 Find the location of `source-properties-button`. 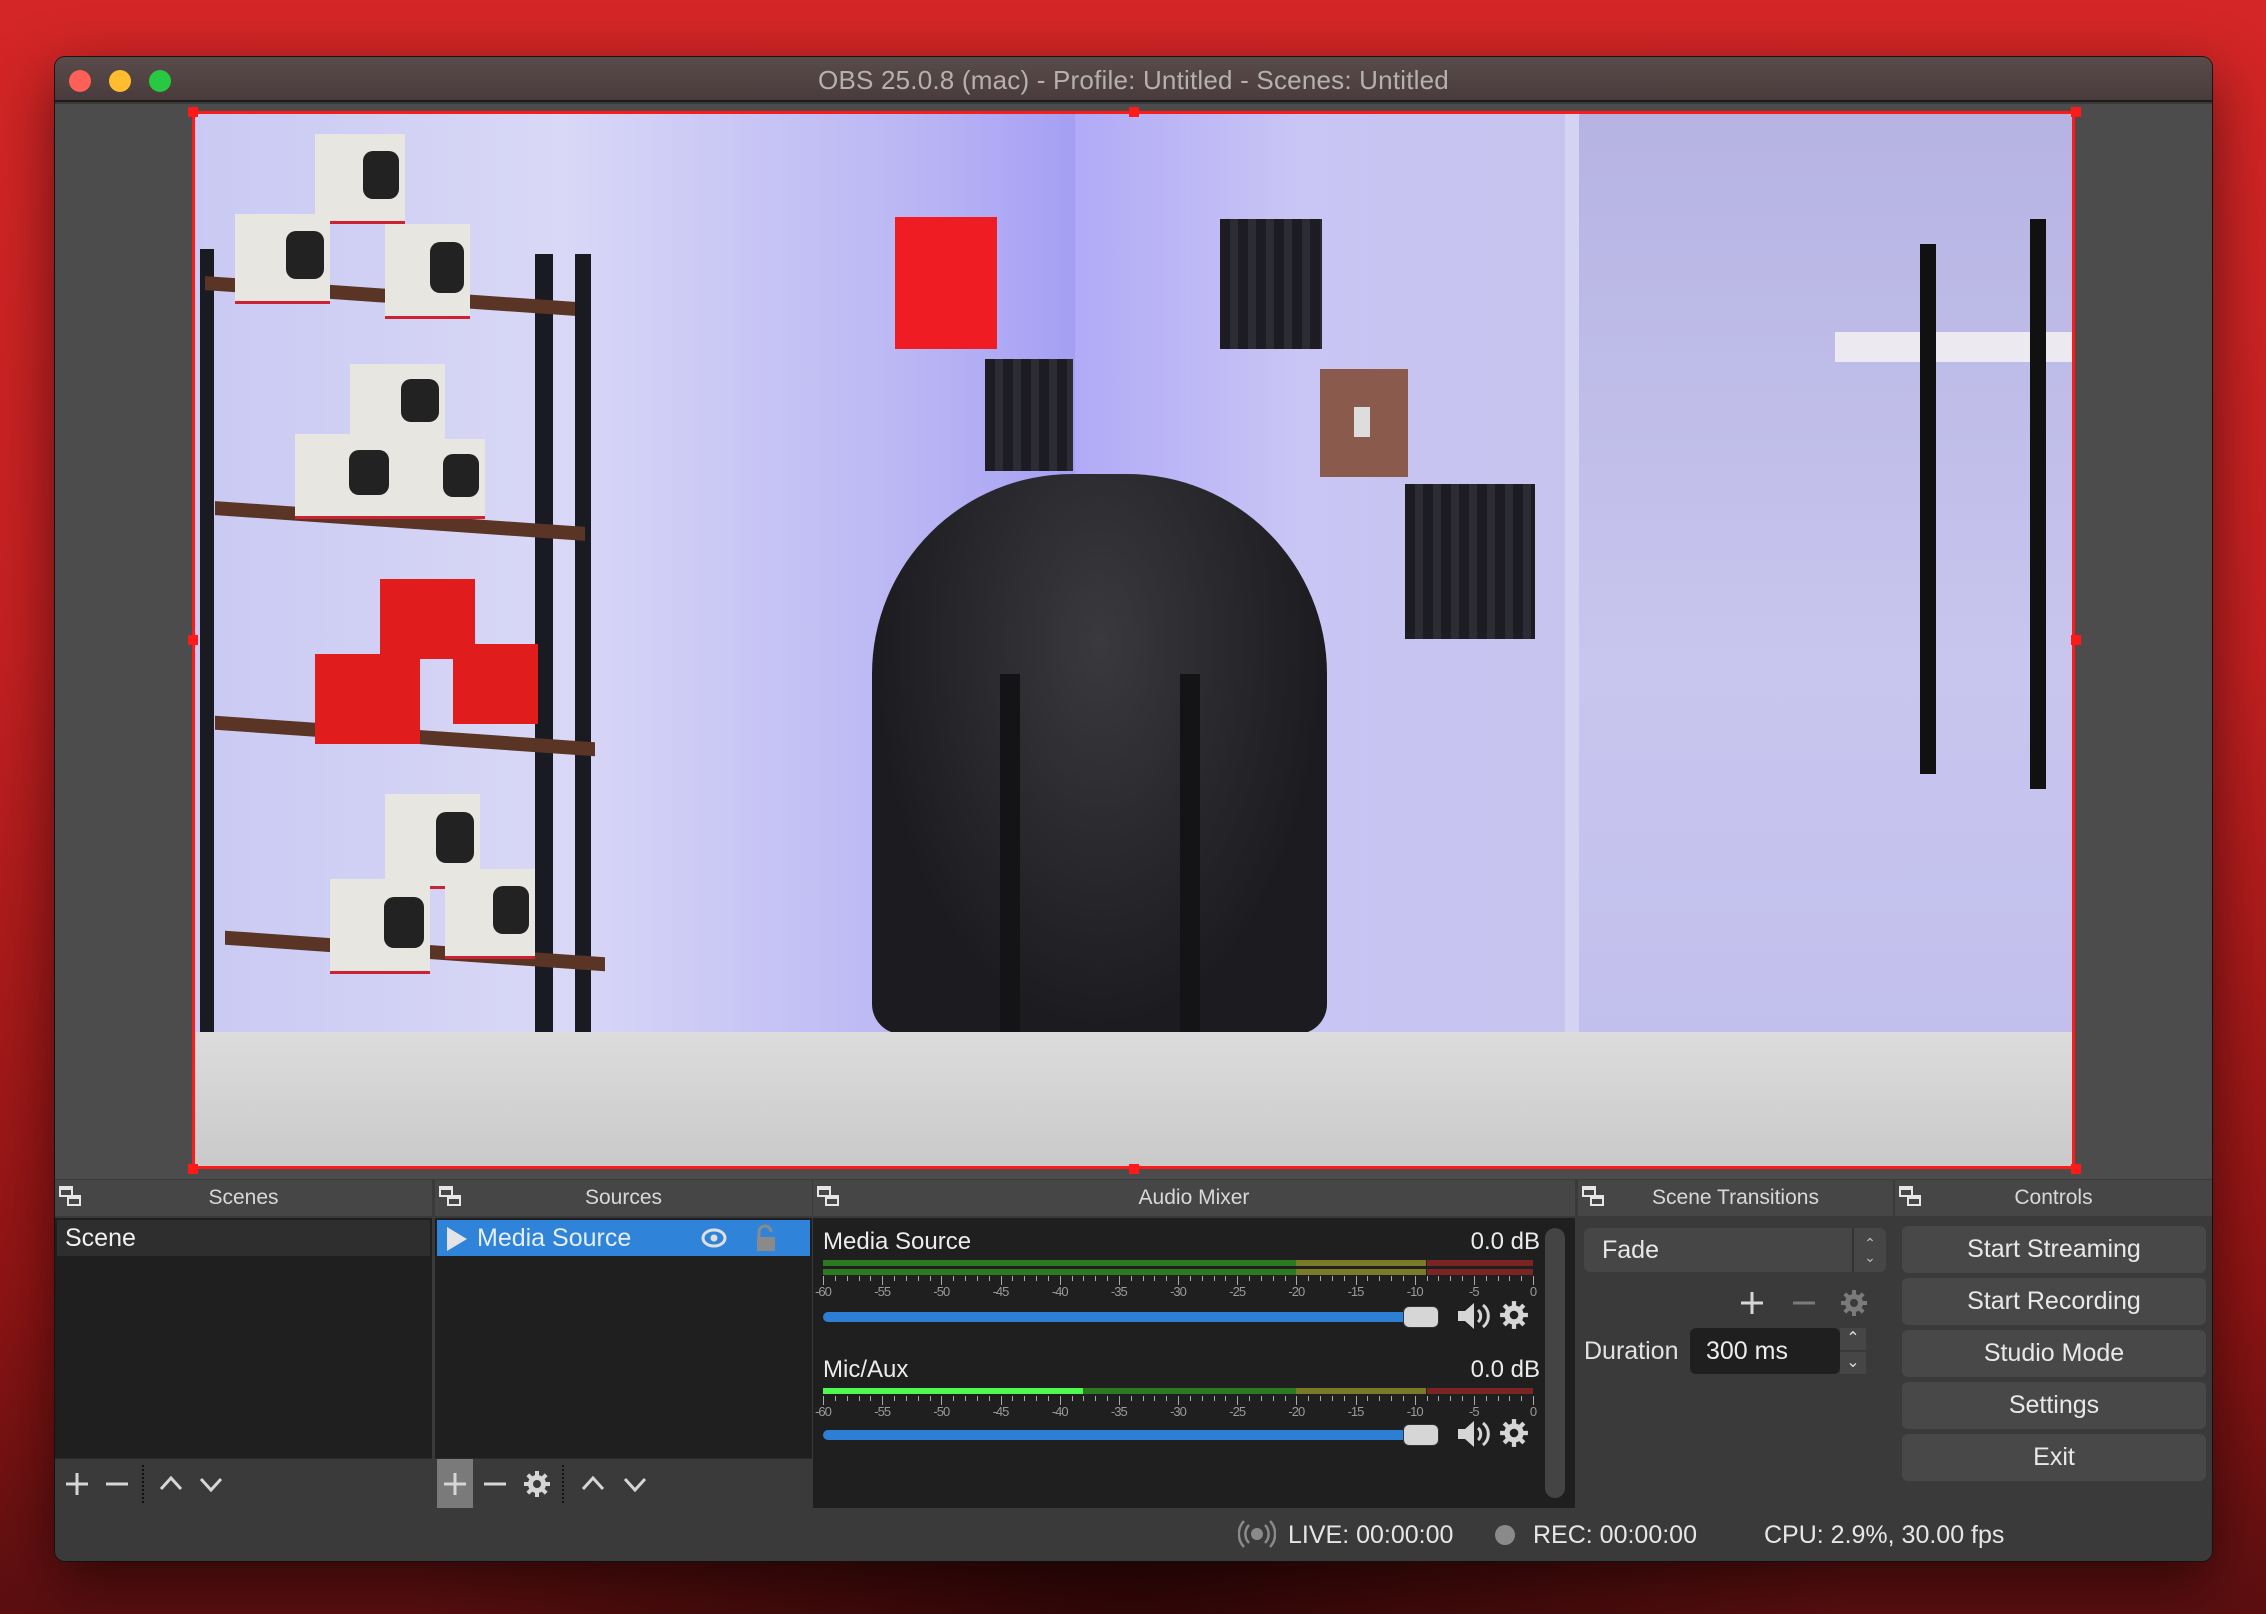

source-properties-button is located at coordinates (537, 1484).